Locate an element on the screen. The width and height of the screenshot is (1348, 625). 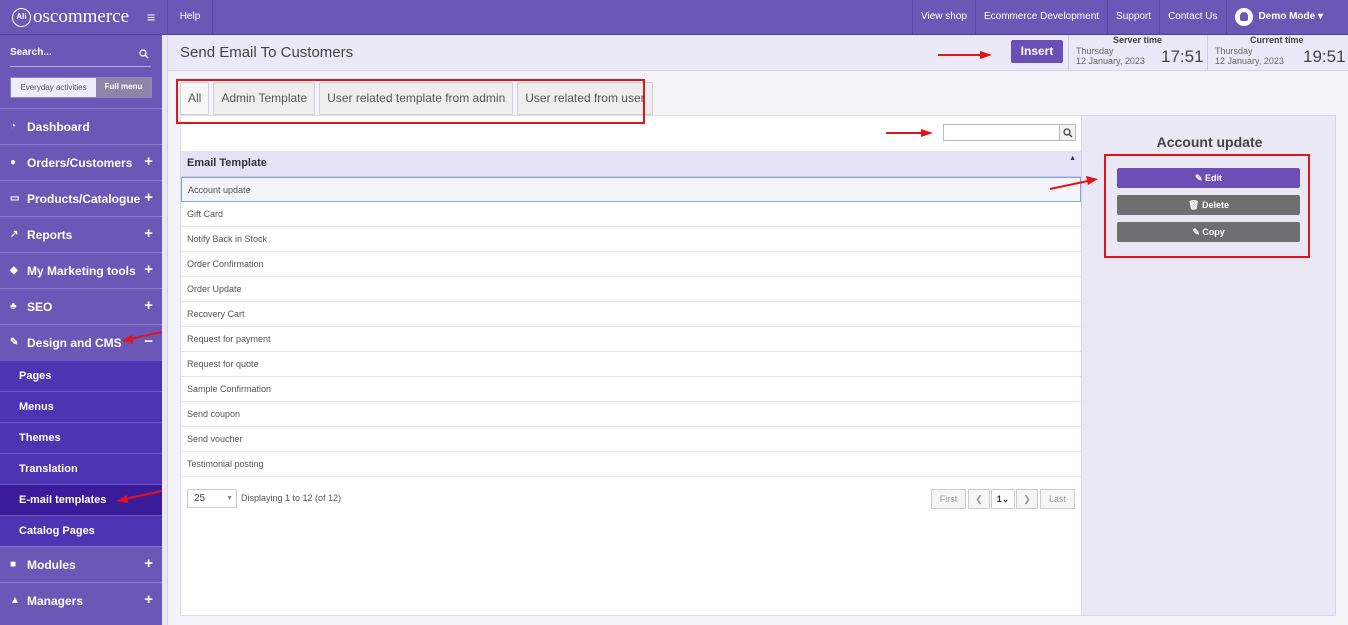
annotation-arrow-email-templates is located at coordinates (143, 495).